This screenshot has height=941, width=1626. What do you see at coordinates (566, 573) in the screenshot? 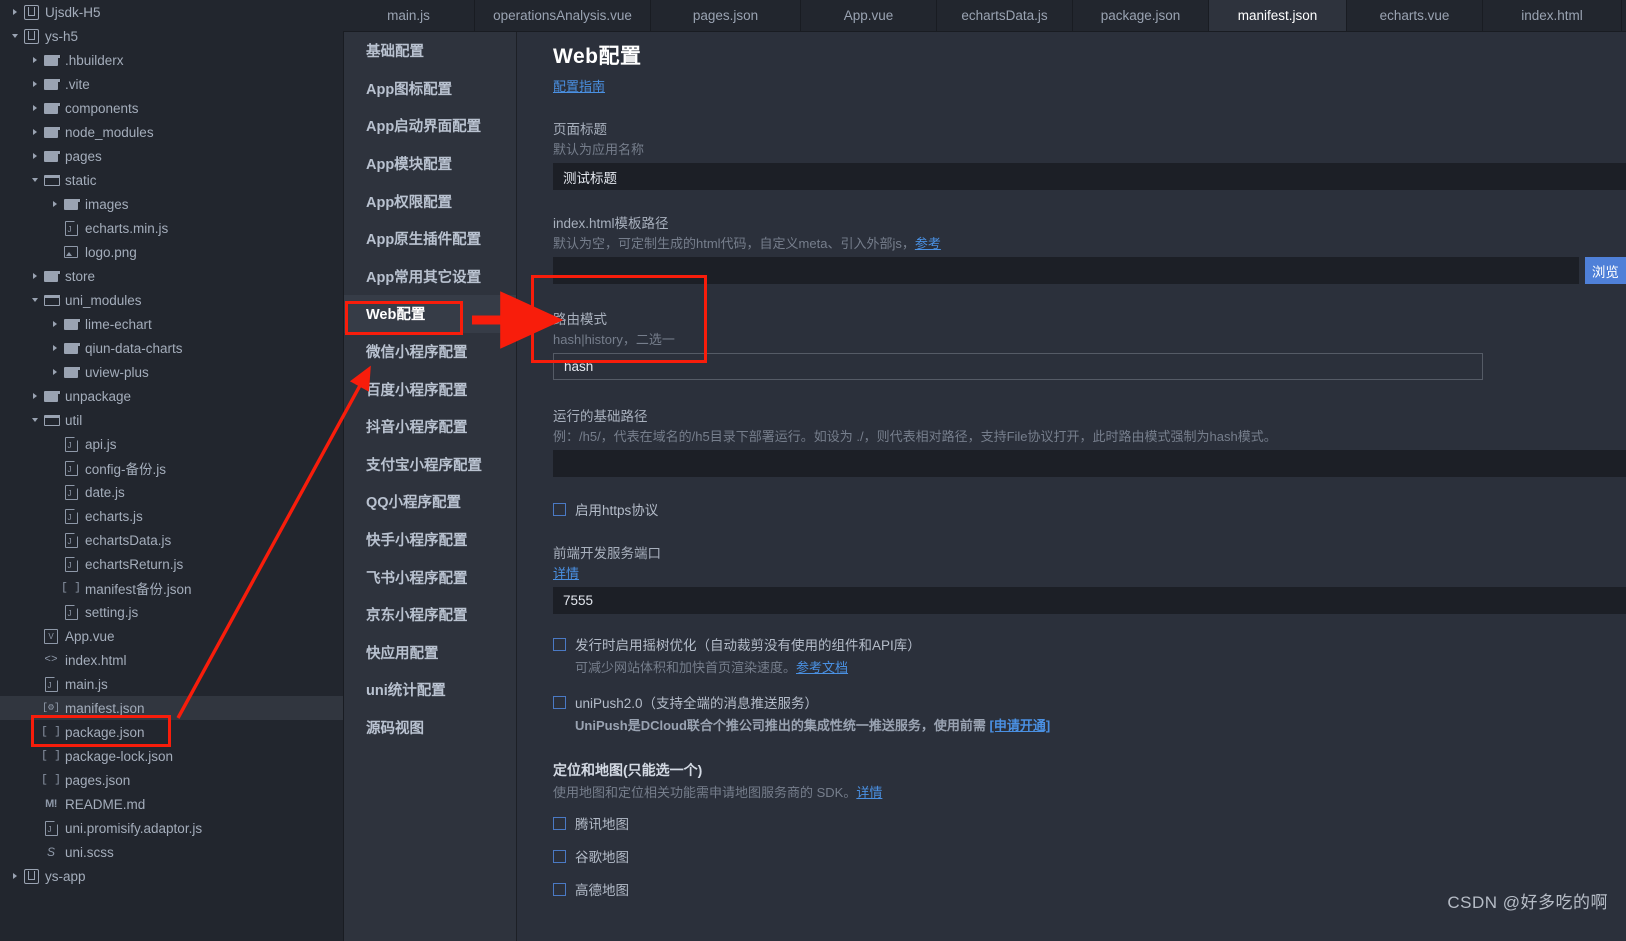
I see `dev-port-detail-link: 详情` at bounding box center [566, 573].